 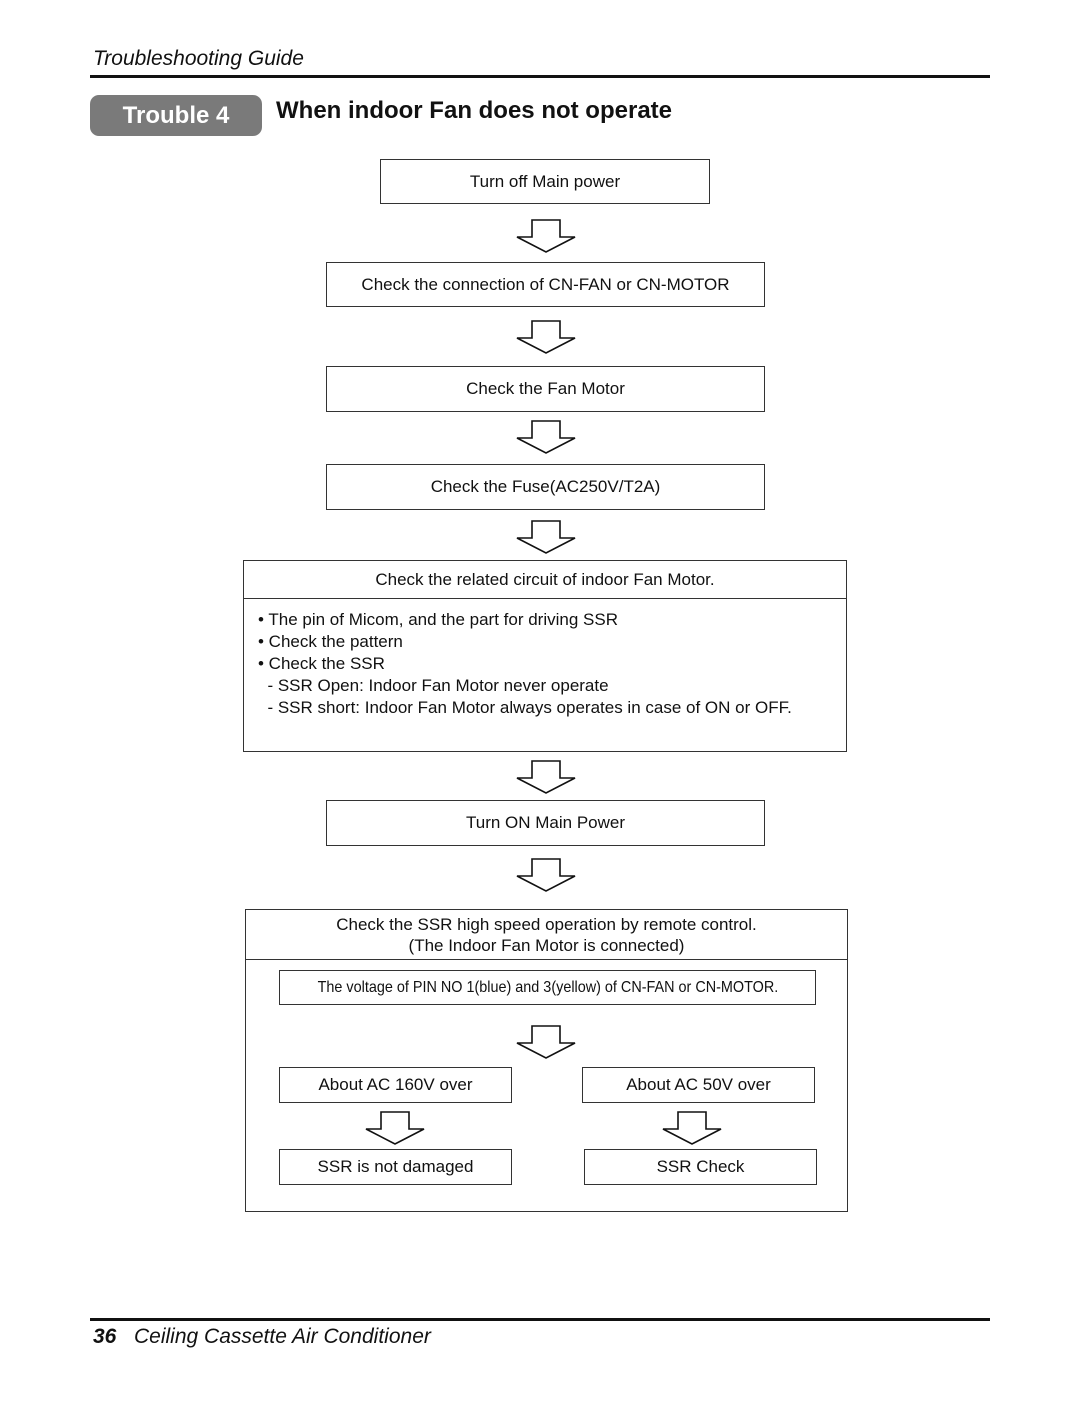 I want to click on step-turn-off-power: Turn off Main power, so click(x=545, y=181).